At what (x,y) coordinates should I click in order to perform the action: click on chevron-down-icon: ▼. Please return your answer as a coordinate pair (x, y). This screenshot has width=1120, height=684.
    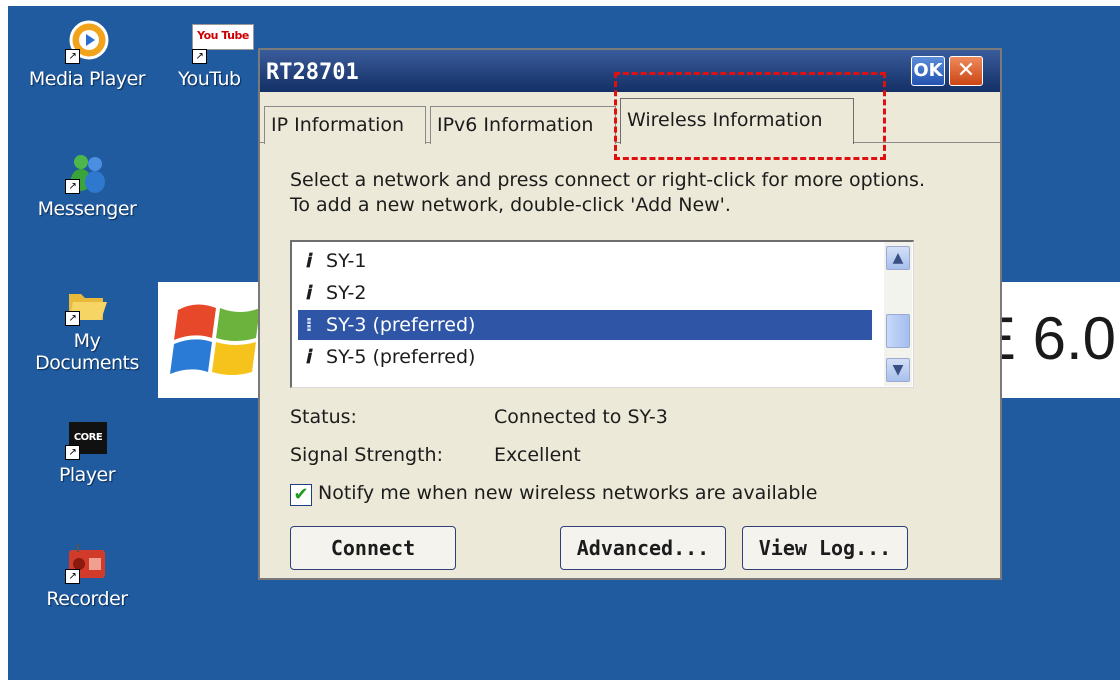
    Looking at the image, I should click on (898, 370).